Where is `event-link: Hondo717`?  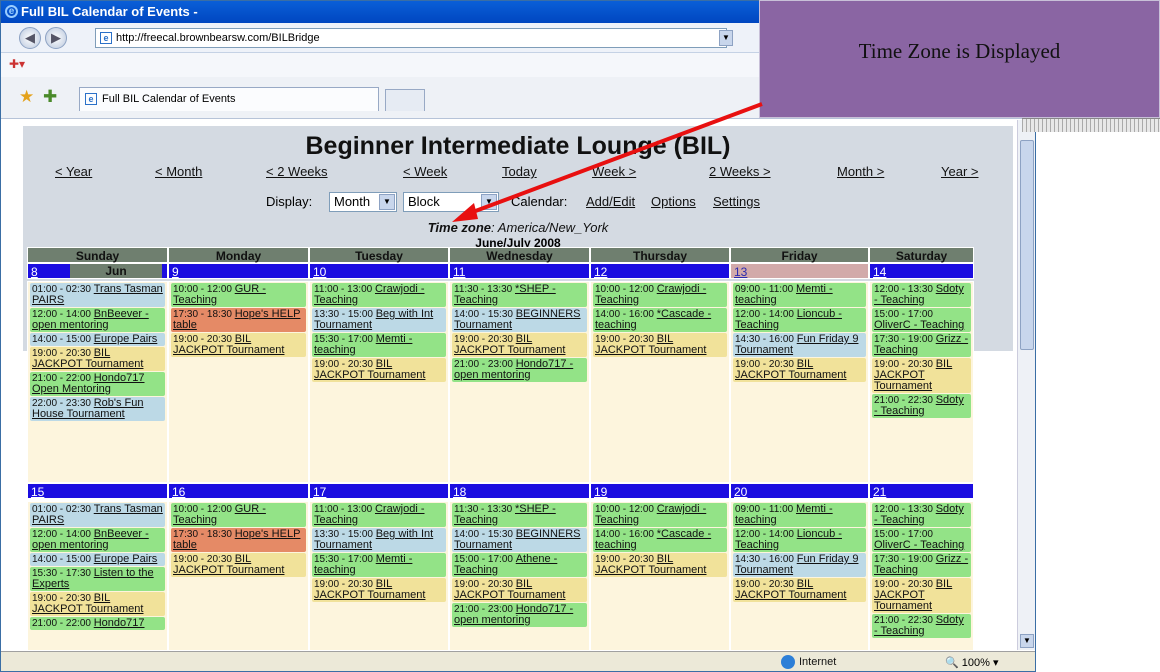 event-link: Hondo717 is located at coordinates (119, 623).